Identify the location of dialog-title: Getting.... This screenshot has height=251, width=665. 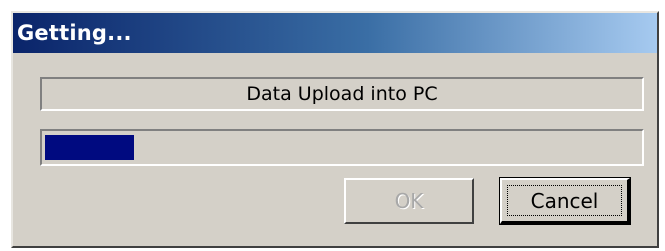
(74, 33).